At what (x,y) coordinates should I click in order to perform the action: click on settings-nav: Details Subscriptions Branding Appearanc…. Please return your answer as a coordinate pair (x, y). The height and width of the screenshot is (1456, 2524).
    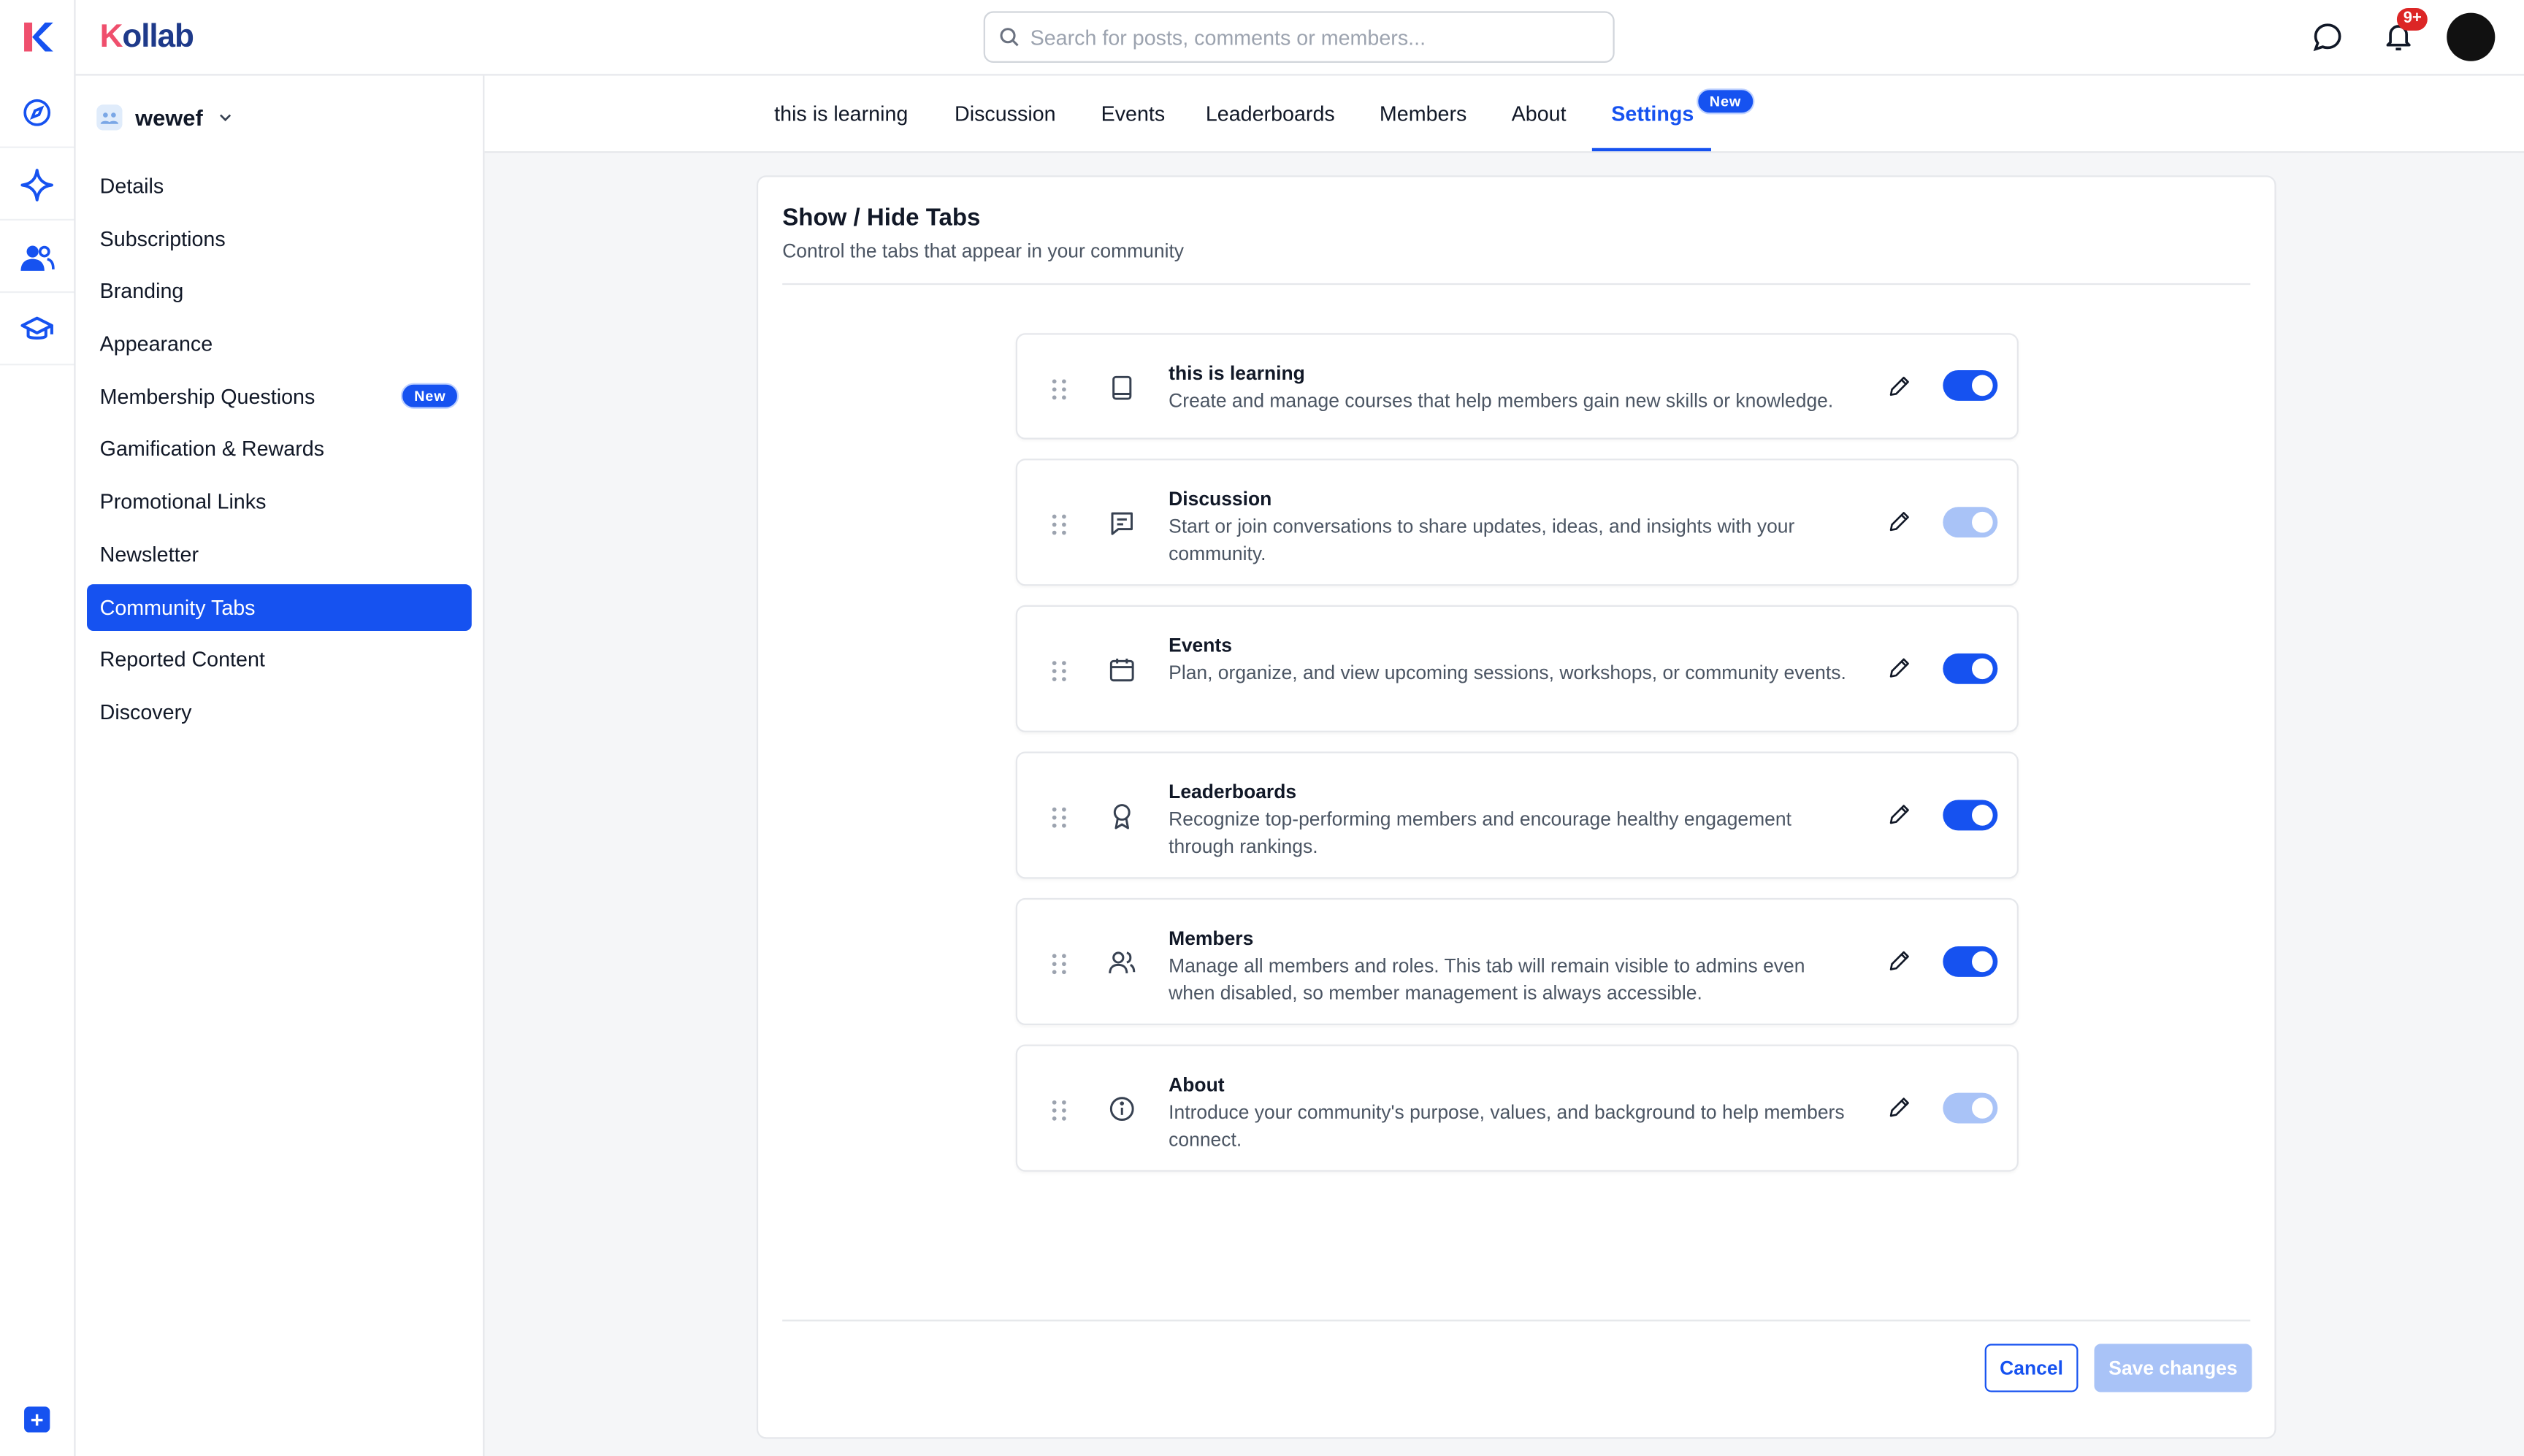
    Looking at the image, I should click on (279, 453).